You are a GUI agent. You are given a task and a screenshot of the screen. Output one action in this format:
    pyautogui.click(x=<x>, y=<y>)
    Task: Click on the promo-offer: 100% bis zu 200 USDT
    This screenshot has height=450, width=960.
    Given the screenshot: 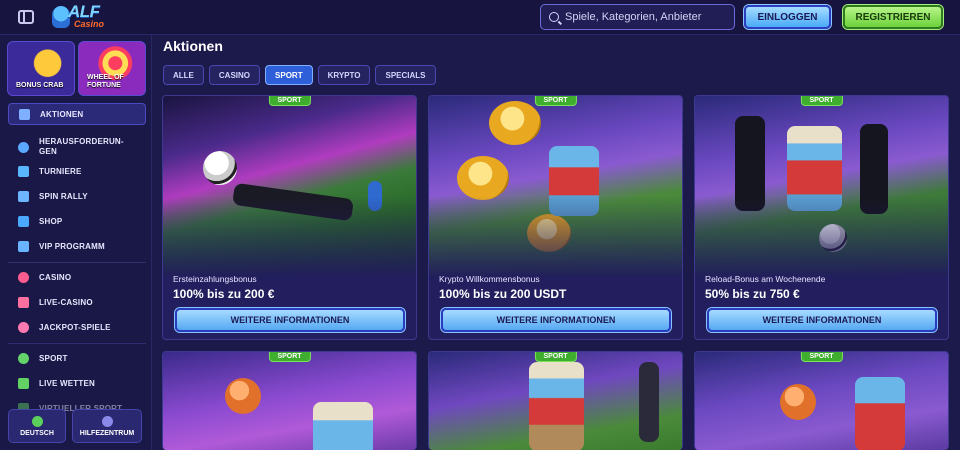 What is the action you would take?
    pyautogui.click(x=503, y=294)
    